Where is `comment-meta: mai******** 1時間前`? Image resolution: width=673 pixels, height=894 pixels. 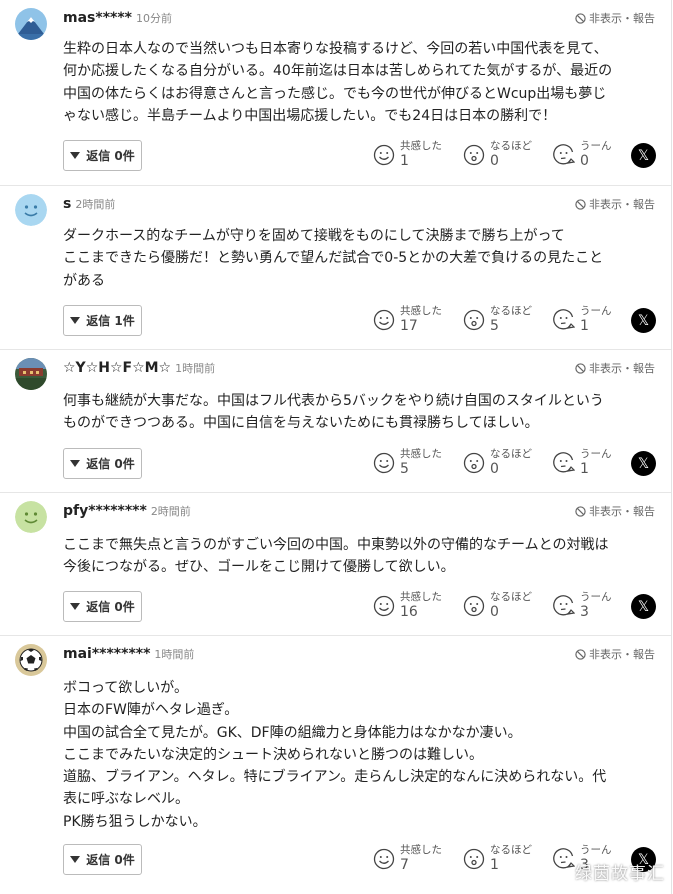
comment-meta: mai******** 1時間前 is located at coordinates (128, 654).